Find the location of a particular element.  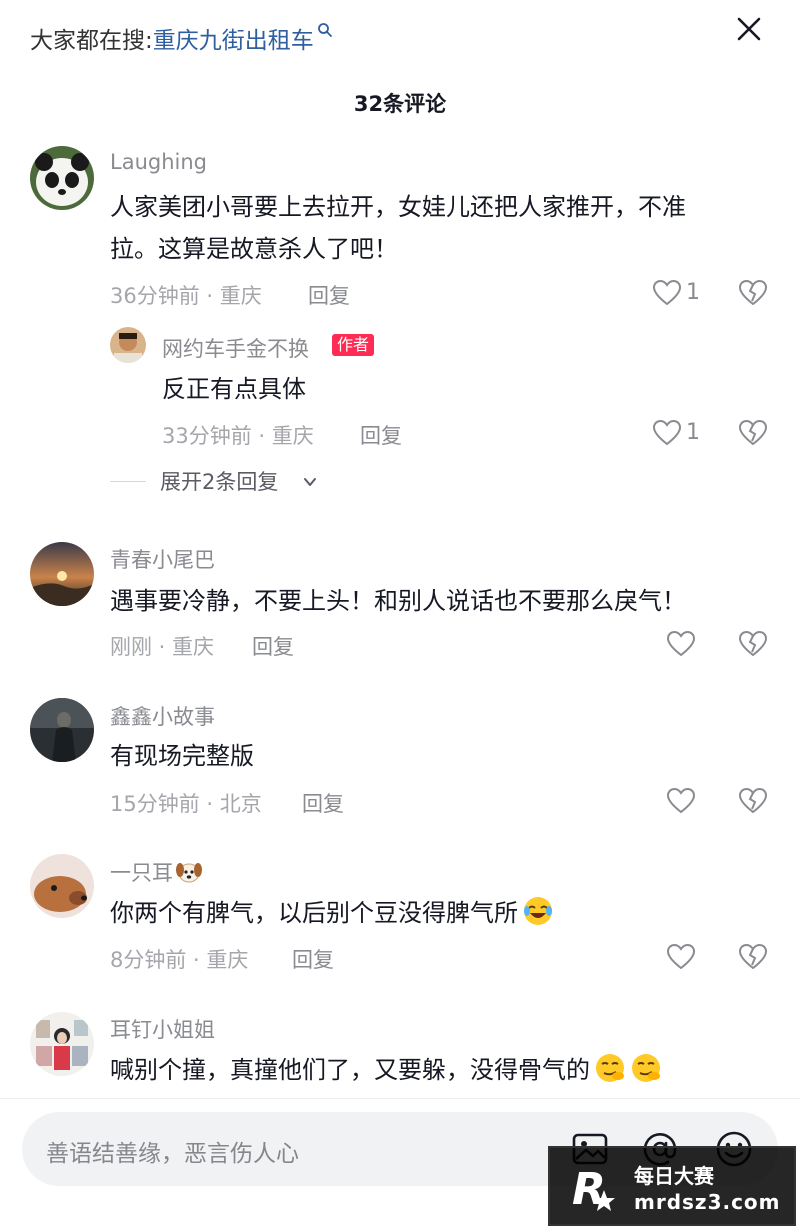

watermark-logo-icon: R is located at coordinates (595, 1189).